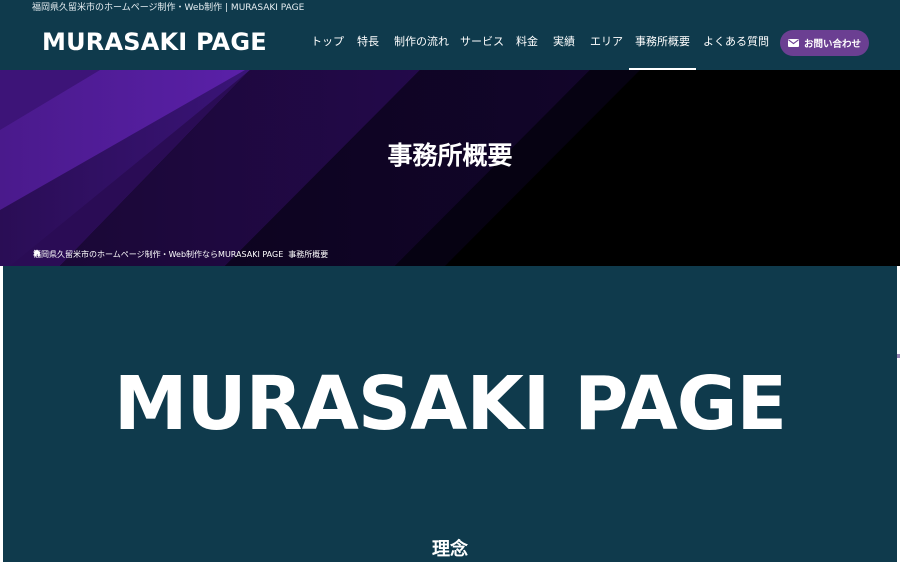 This screenshot has width=900, height=562. I want to click on nav-item-faq: よくある質問, so click(736, 50).